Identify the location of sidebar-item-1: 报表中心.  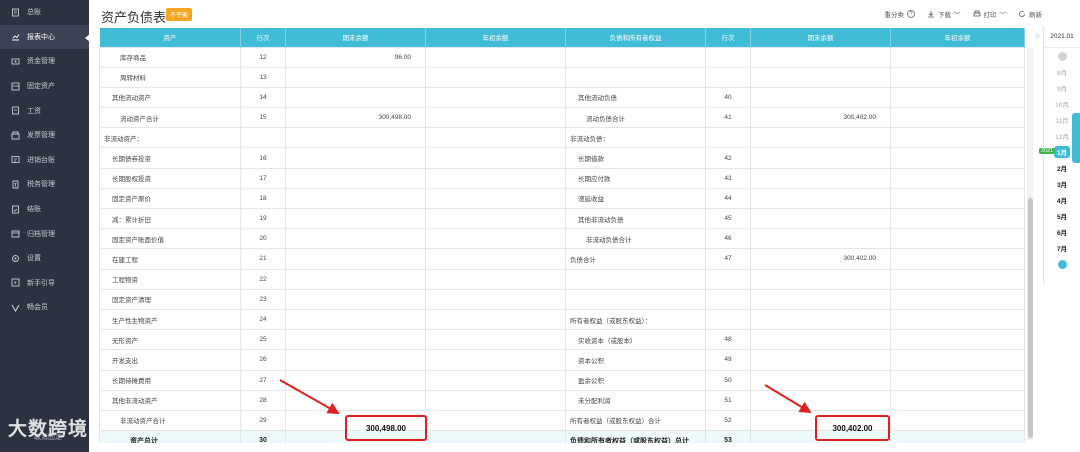
(45, 37).